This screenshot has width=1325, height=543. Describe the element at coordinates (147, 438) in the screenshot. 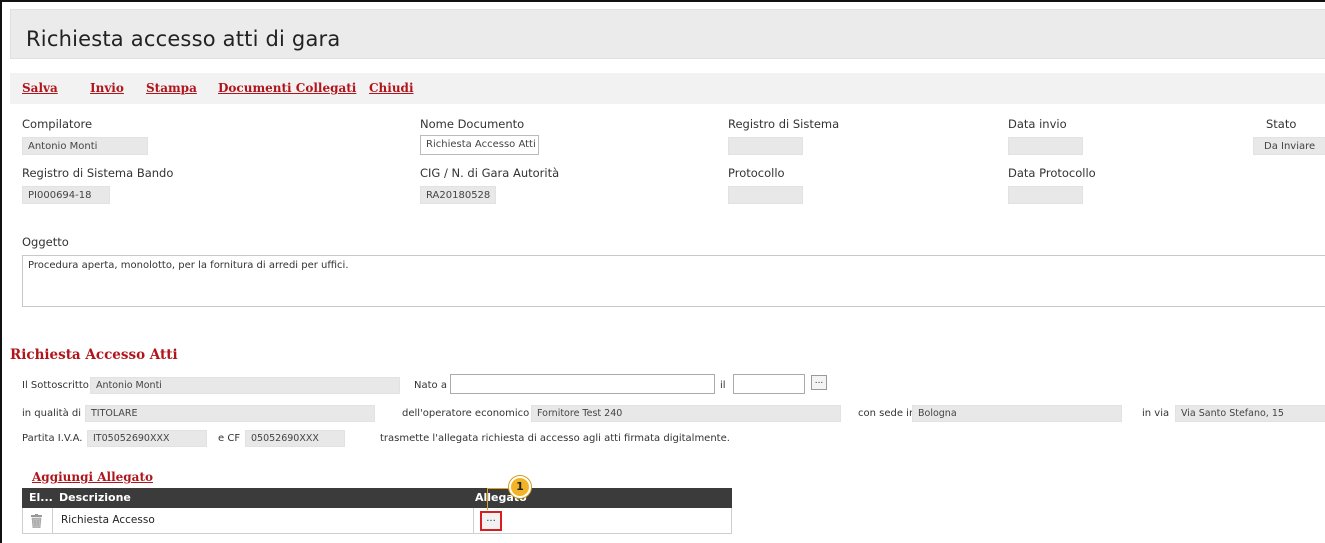

I see `piva-field: IT05052690XXX` at that location.